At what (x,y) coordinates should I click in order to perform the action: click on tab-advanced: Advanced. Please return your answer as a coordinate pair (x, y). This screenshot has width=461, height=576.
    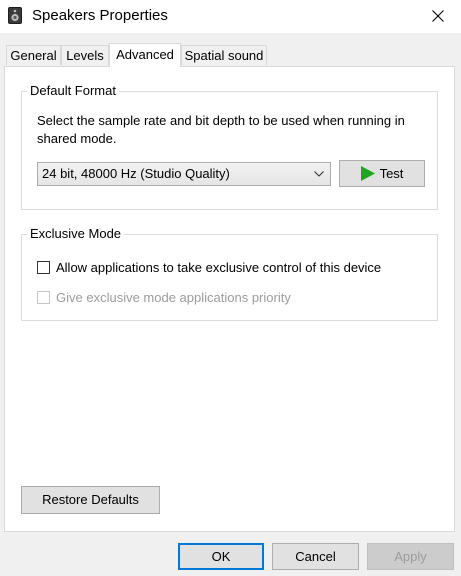
    Looking at the image, I should click on (145, 55).